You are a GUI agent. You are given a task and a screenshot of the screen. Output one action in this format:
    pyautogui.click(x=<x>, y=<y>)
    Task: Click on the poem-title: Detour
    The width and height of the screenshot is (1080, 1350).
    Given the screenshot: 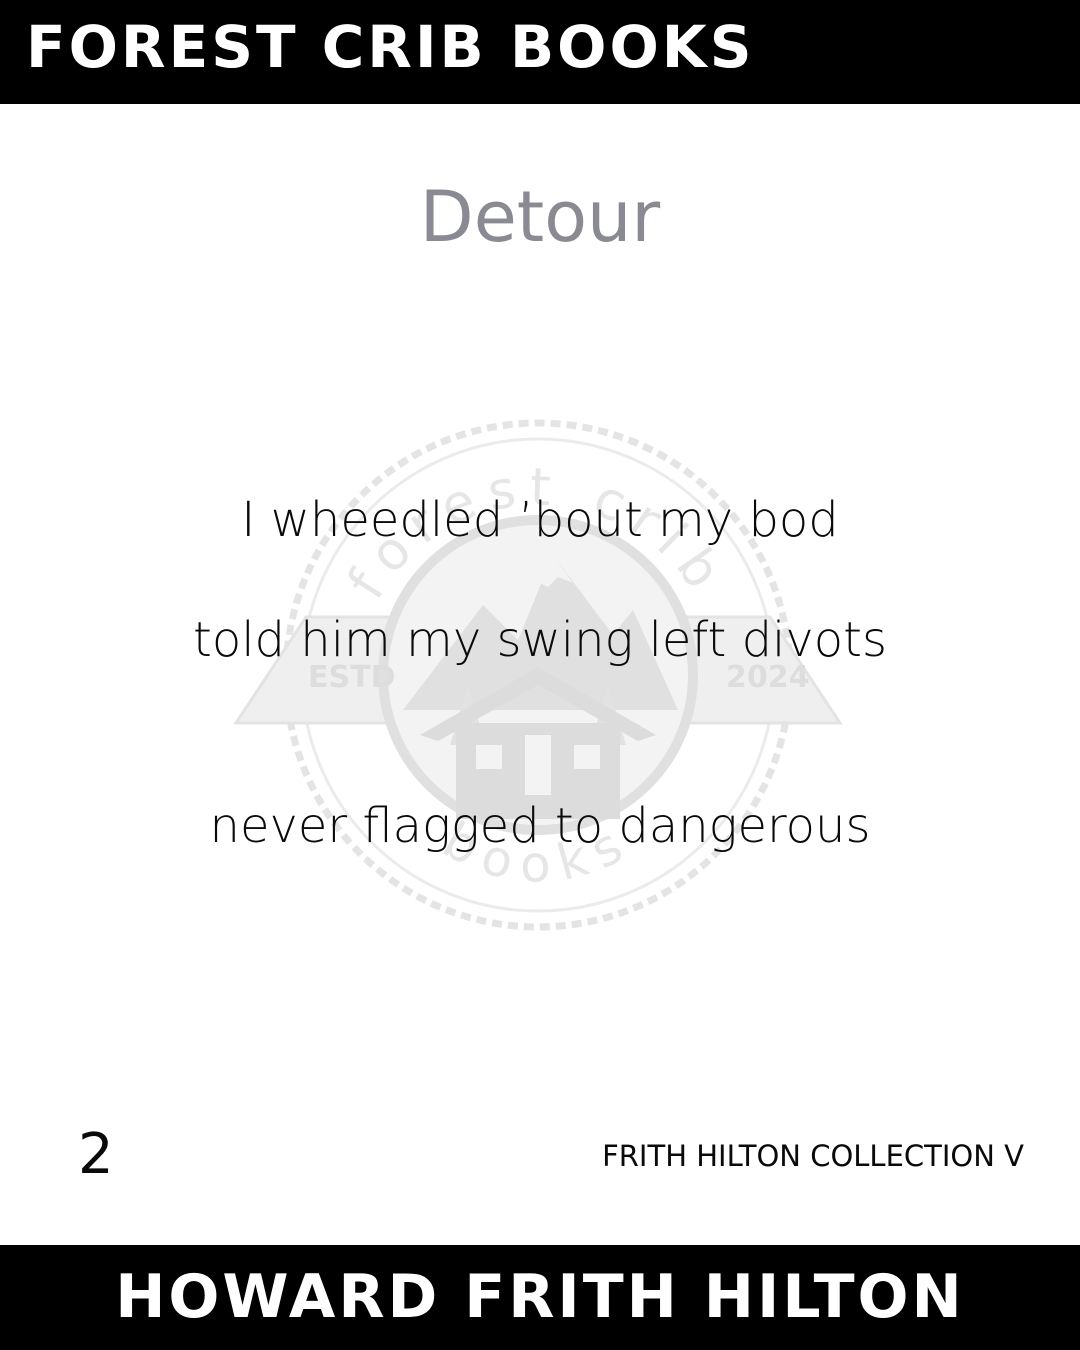 What is the action you would take?
    pyautogui.click(x=540, y=217)
    